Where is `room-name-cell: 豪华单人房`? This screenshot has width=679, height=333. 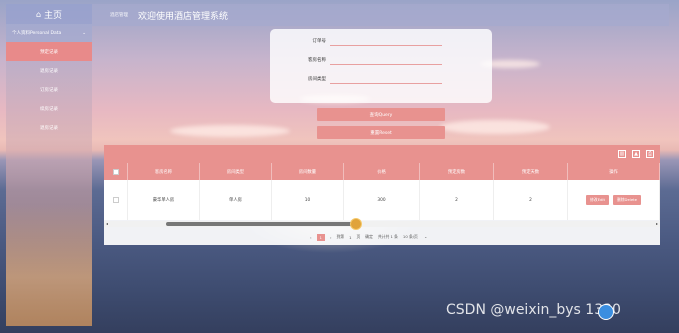 room-name-cell: 豪华单人房 is located at coordinates (164, 200).